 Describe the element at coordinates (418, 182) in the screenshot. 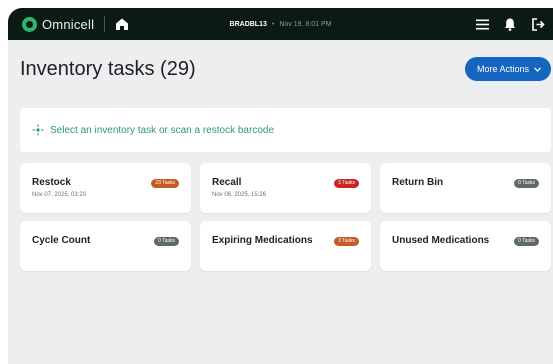

I see `task-card-title: Return Bin` at that location.